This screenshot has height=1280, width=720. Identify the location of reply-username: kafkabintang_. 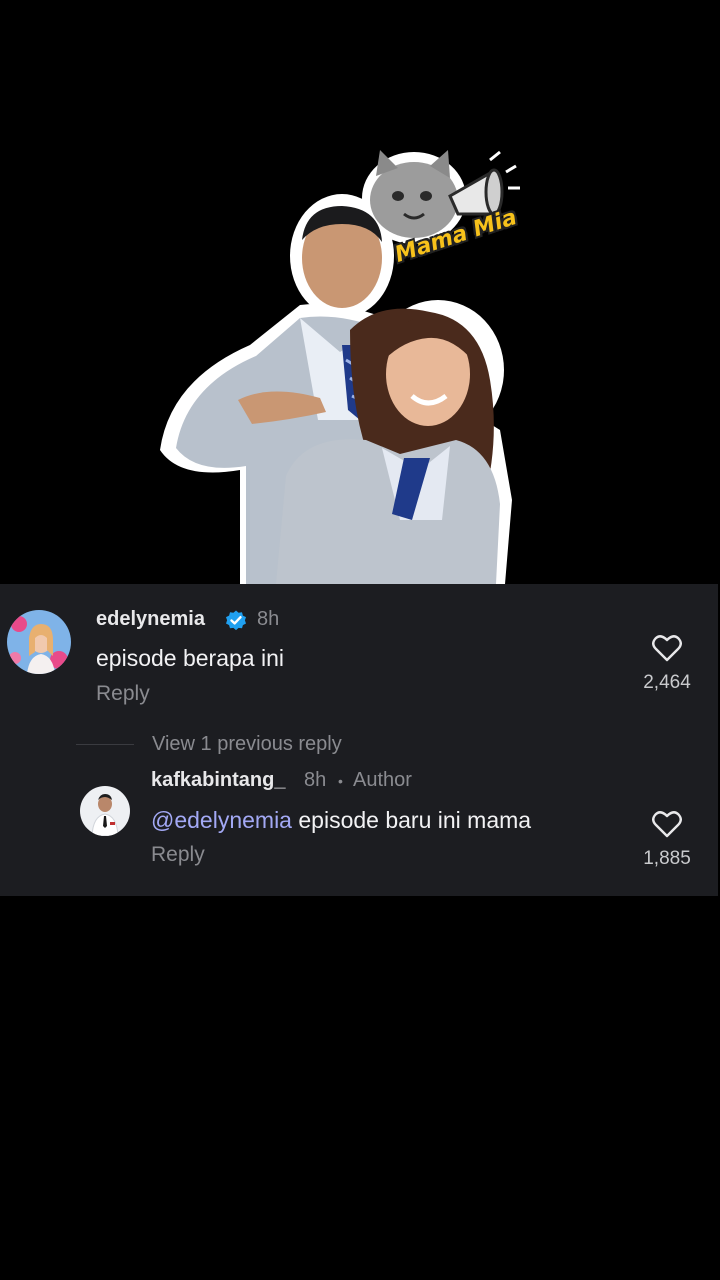
(218, 780).